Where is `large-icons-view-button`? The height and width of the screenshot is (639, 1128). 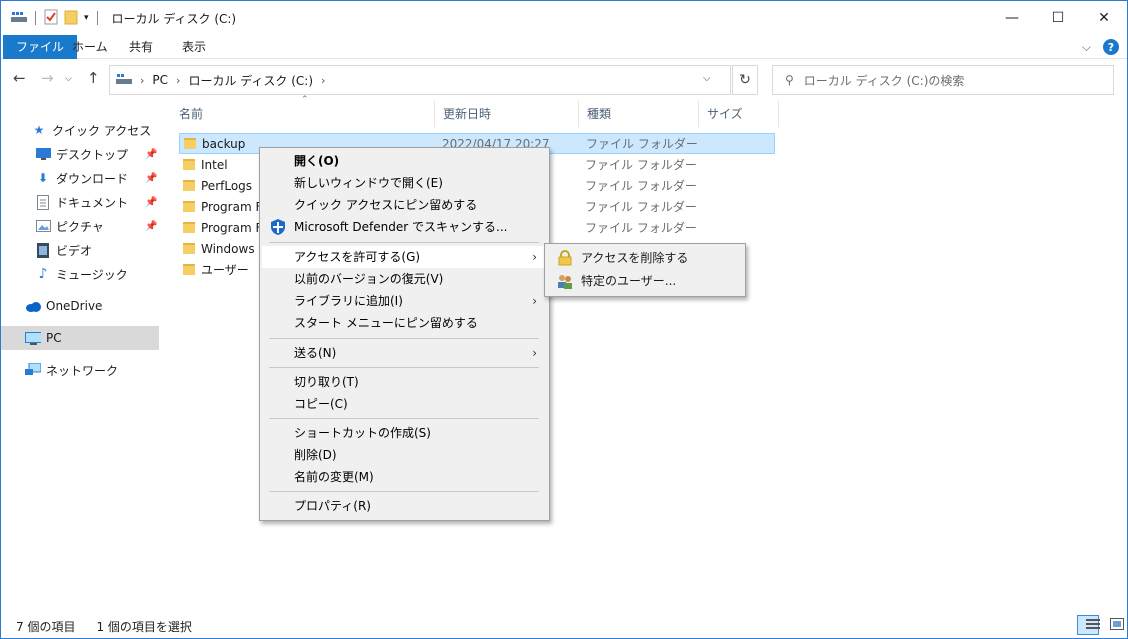
large-icons-view-button is located at coordinates (1112, 625).